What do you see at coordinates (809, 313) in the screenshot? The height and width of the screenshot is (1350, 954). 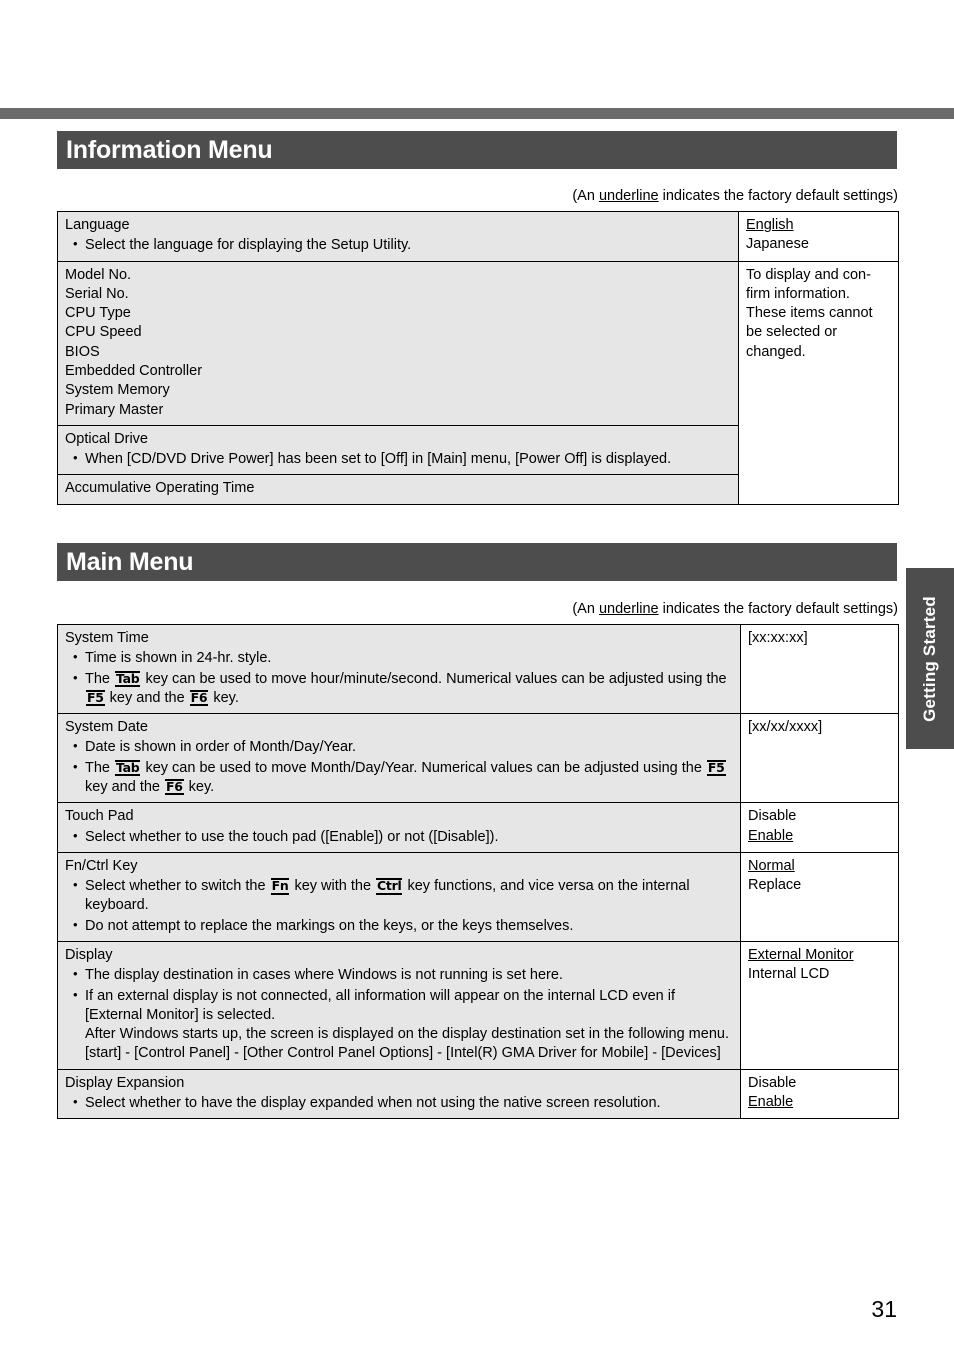 I see `note-line-3: These items cannot` at bounding box center [809, 313].